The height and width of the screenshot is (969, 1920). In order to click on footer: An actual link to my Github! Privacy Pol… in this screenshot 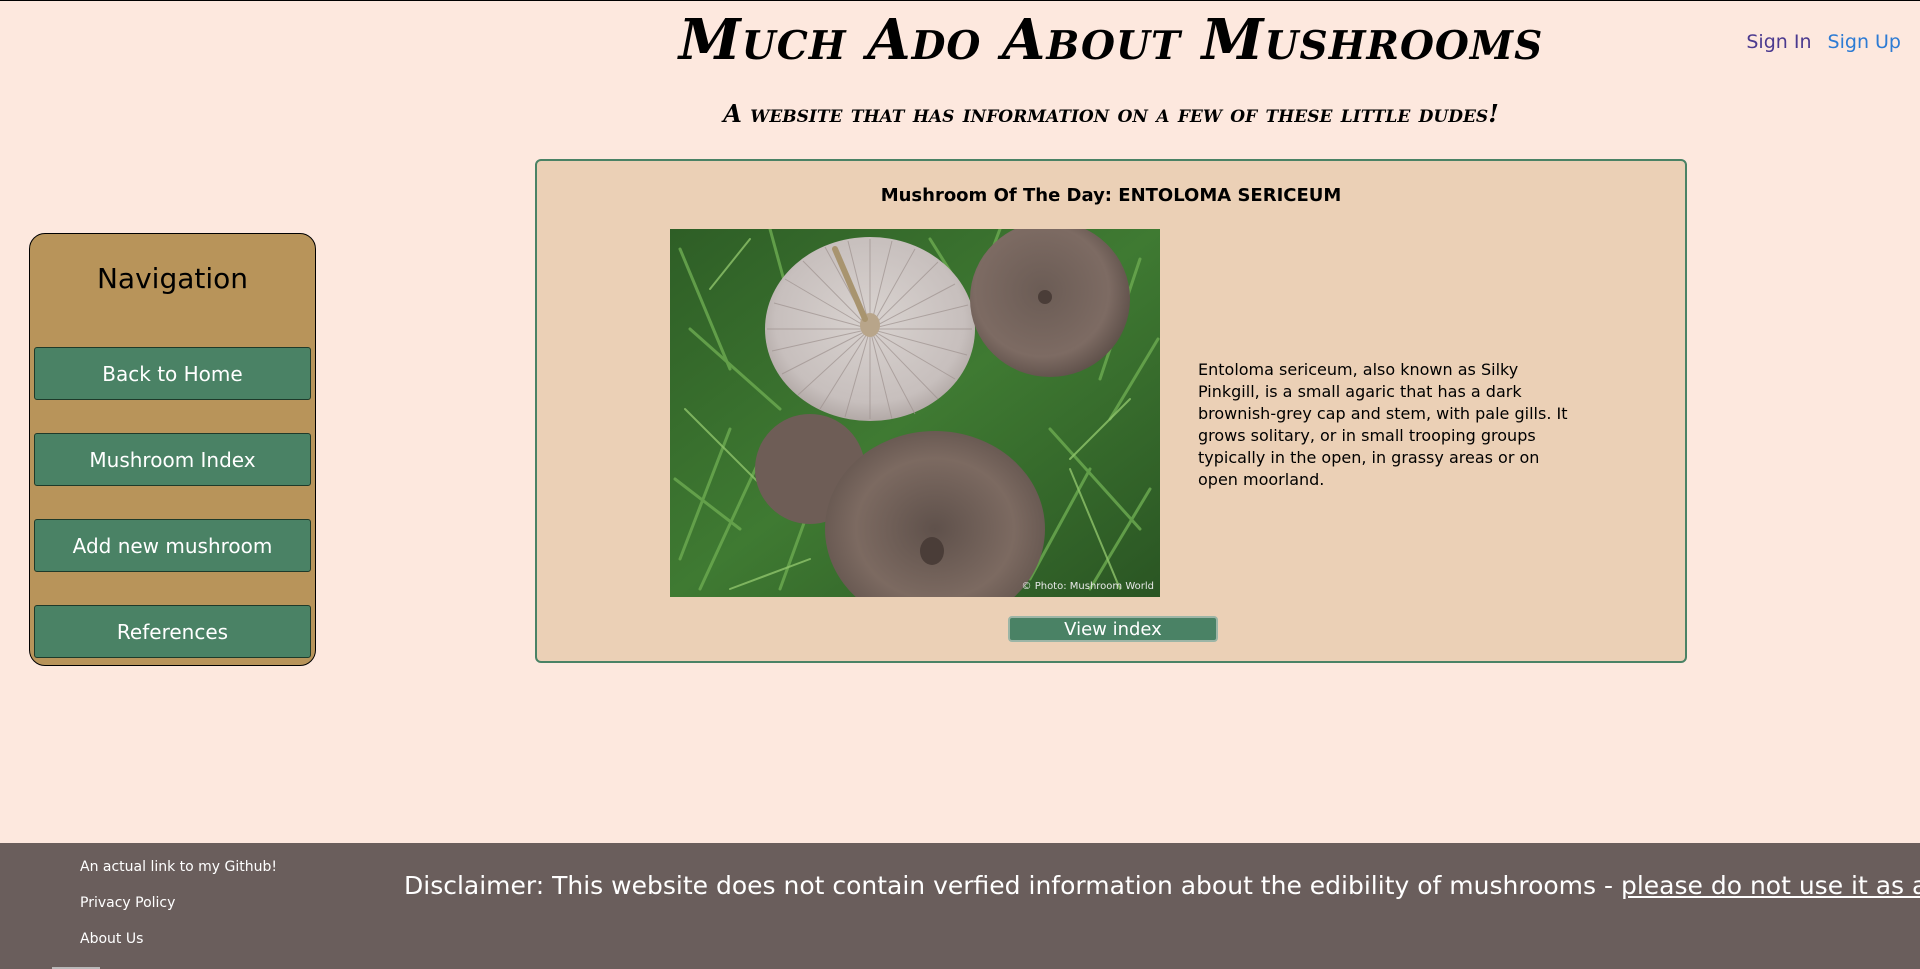, I will do `click(960, 906)`.